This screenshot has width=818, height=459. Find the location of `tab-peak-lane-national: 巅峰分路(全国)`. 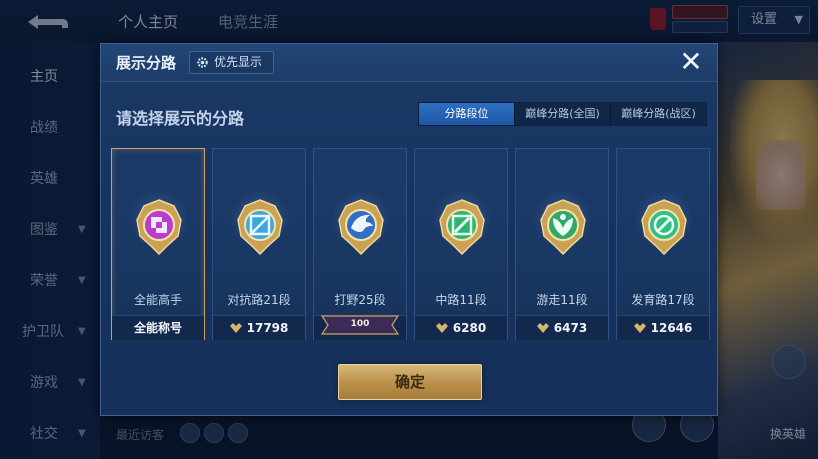

tab-peak-lane-national: 巅峰分路(全国) is located at coordinates (563, 114).